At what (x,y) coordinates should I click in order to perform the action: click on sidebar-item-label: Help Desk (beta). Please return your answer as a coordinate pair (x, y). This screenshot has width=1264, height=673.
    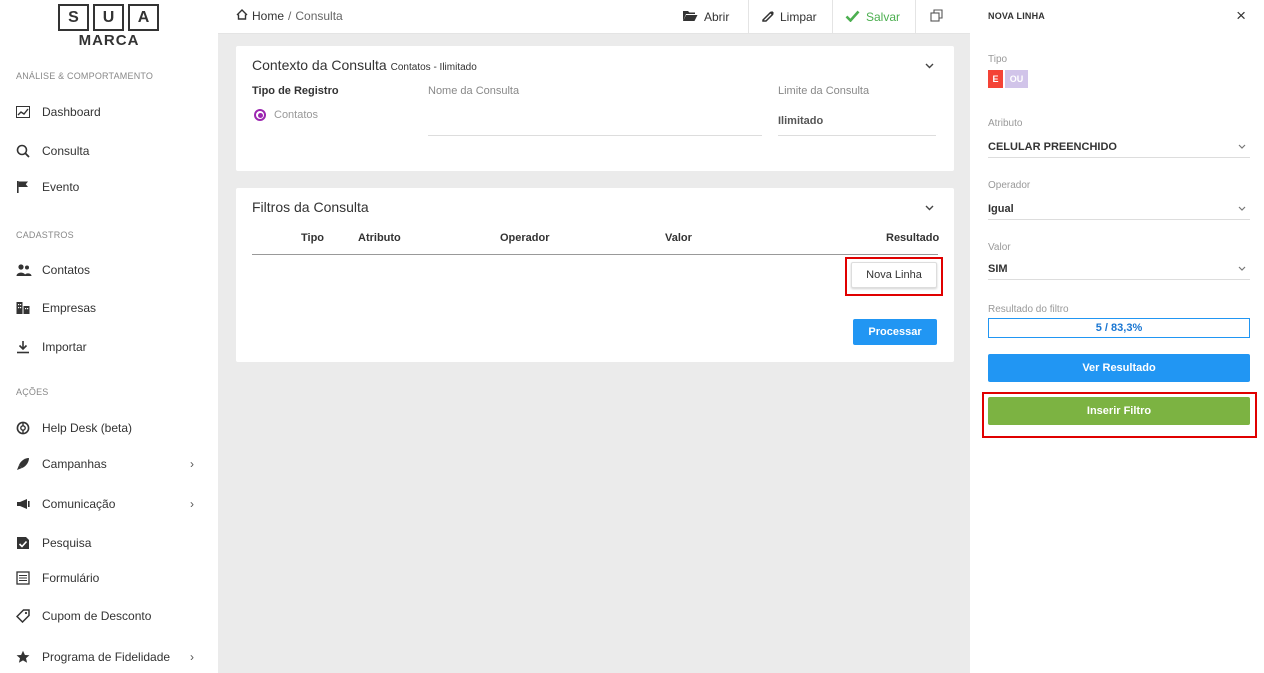
    Looking at the image, I should click on (87, 428).